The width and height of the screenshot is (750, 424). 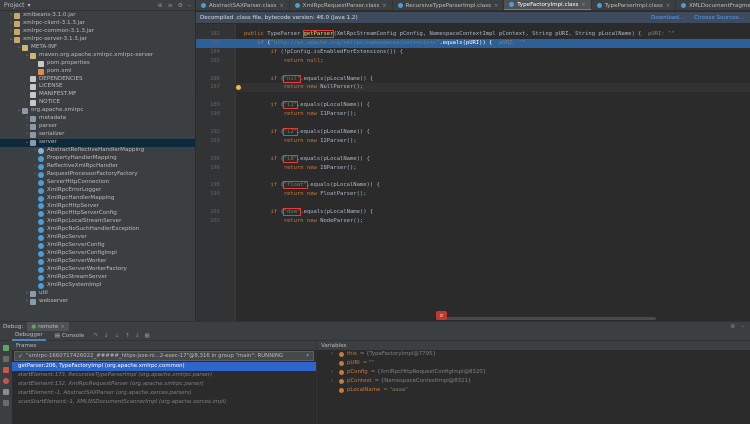 What do you see at coordinates (97, 72) in the screenshot?
I see `tree-item: pom.xml` at bounding box center [97, 72].